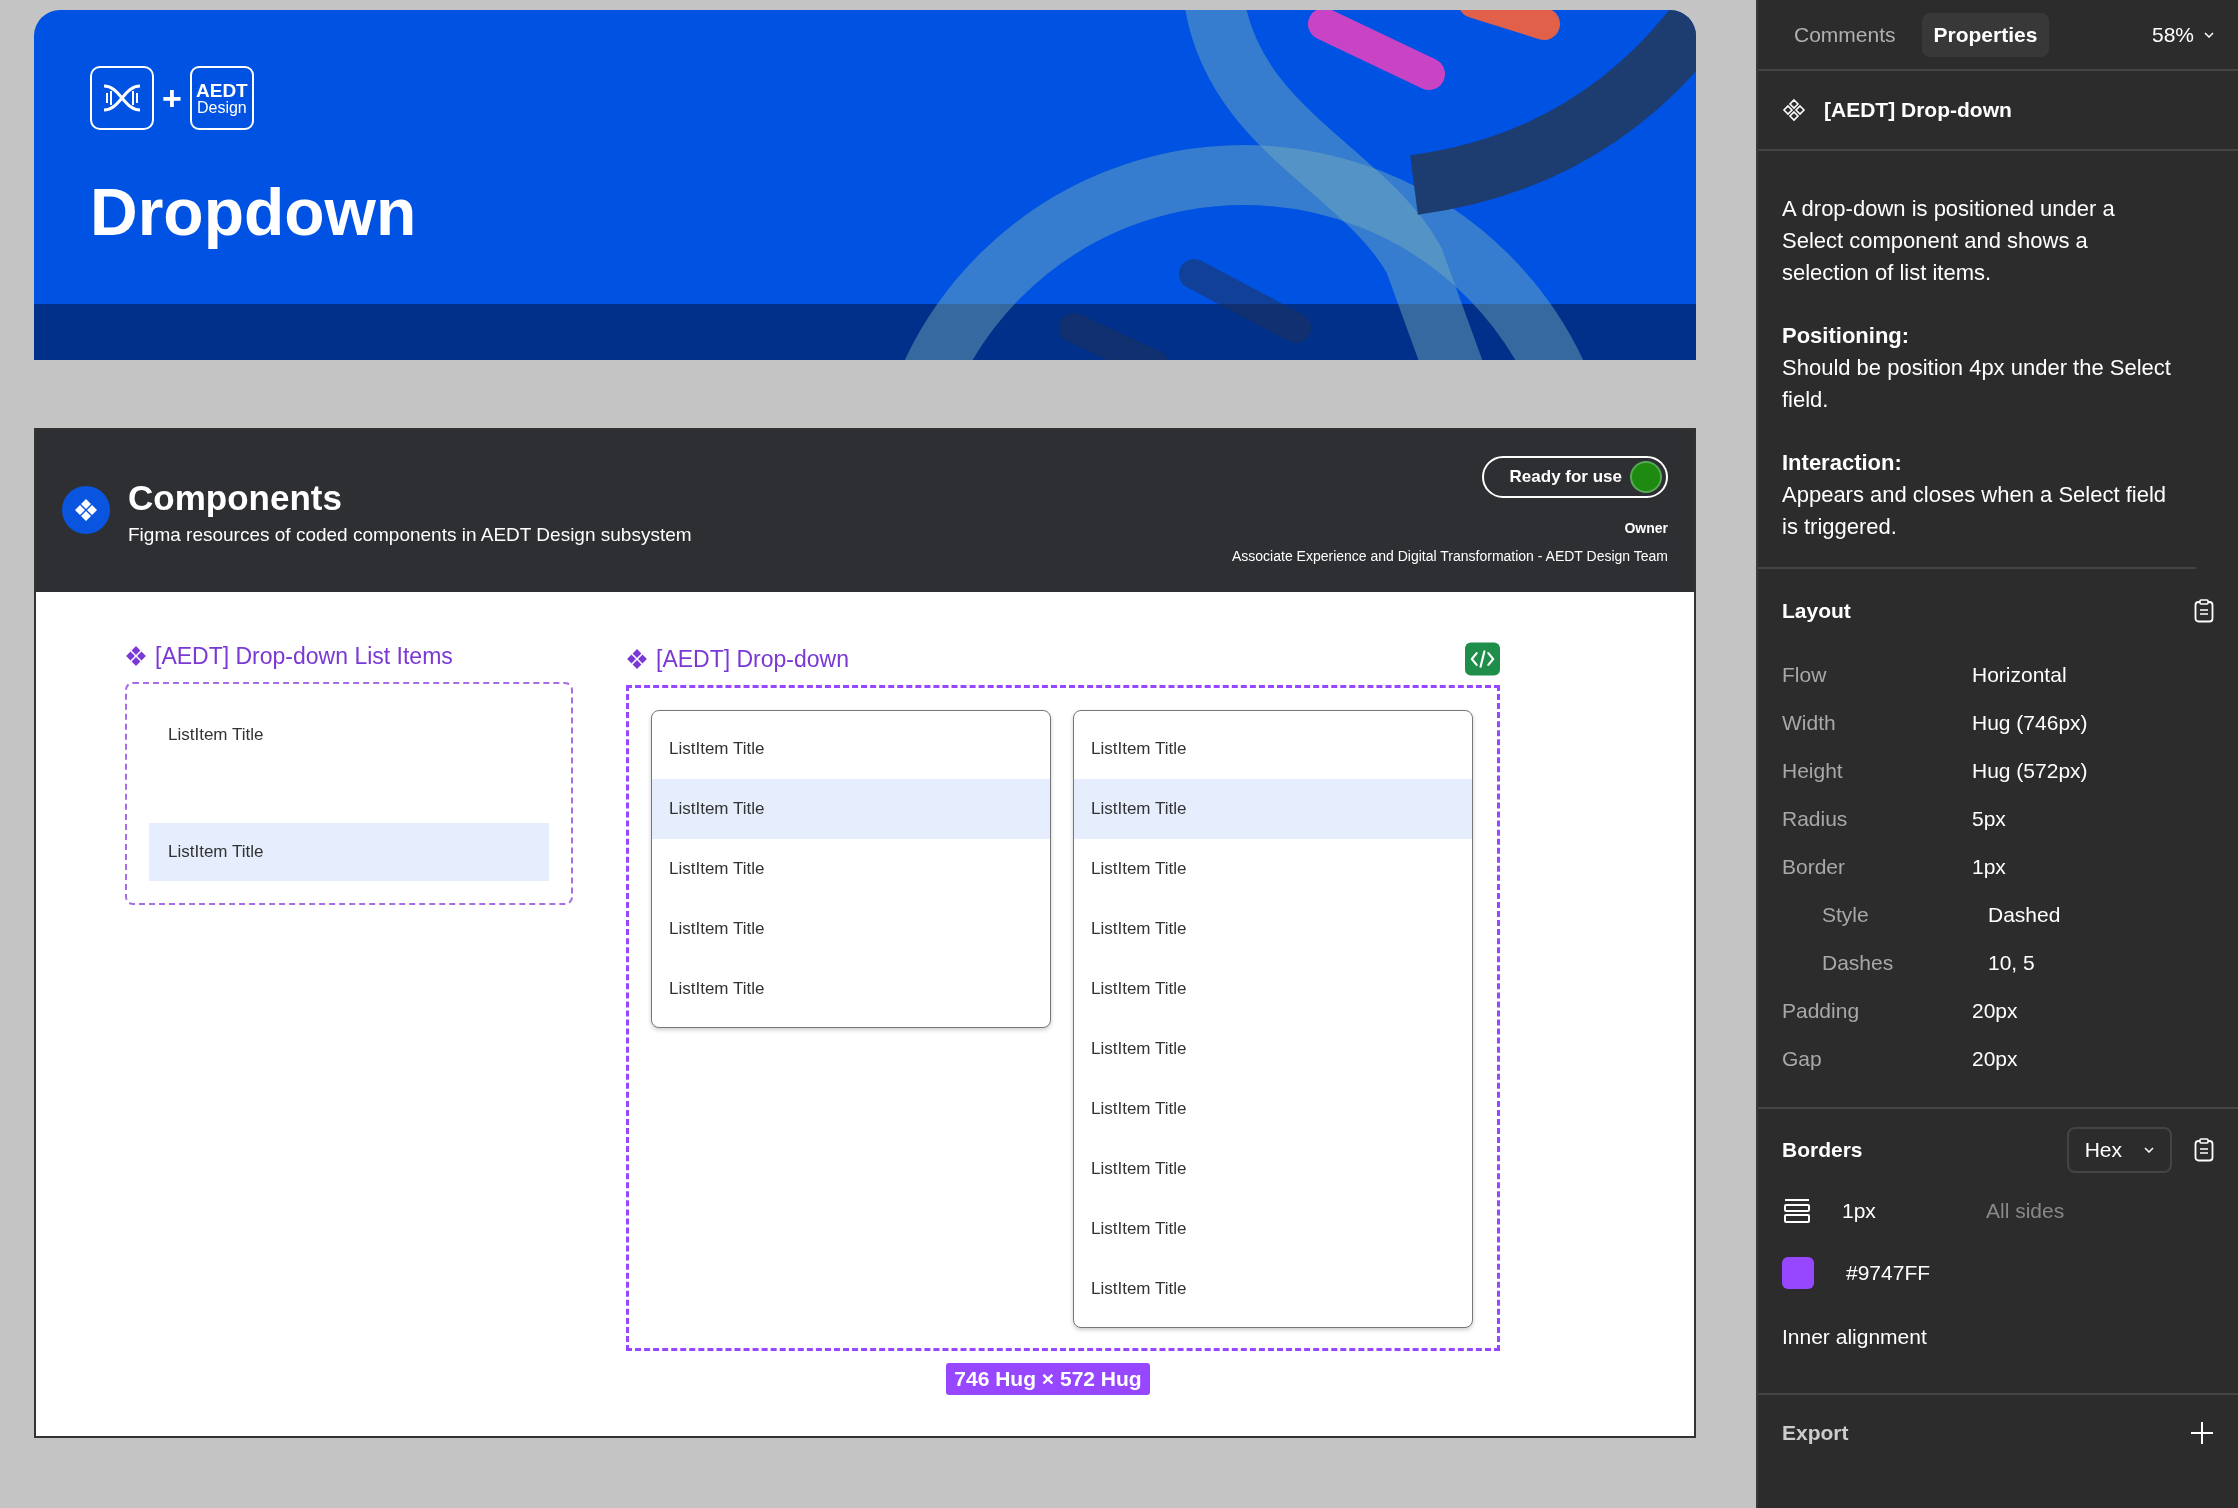 This screenshot has height=1508, width=2238. Describe the element at coordinates (1845, 34) in the screenshot. I see `panel-tab: Comments` at that location.